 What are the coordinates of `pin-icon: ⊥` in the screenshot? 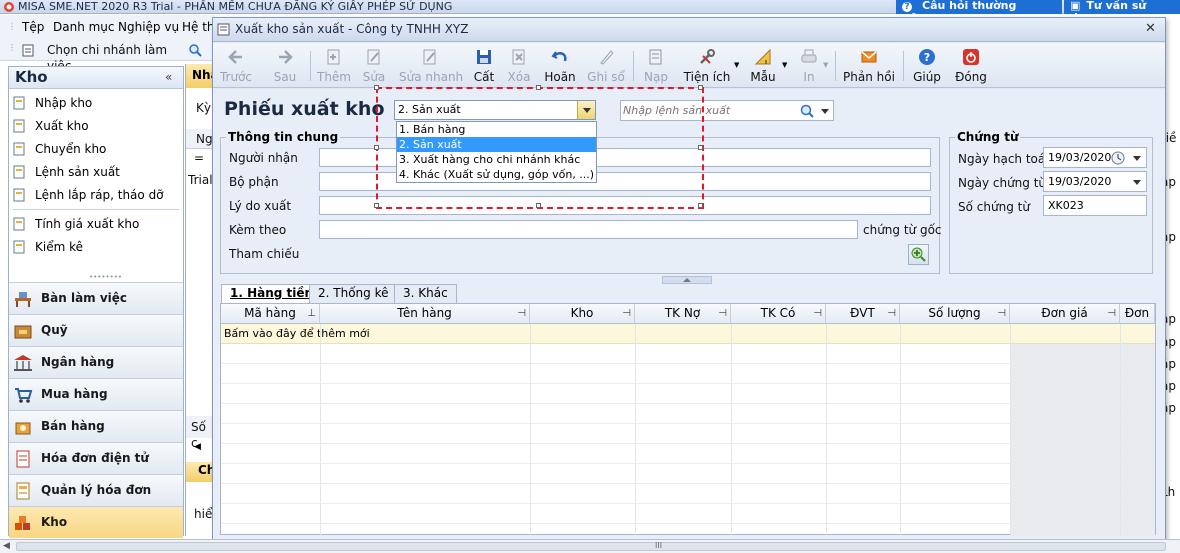 It's located at (311, 313).